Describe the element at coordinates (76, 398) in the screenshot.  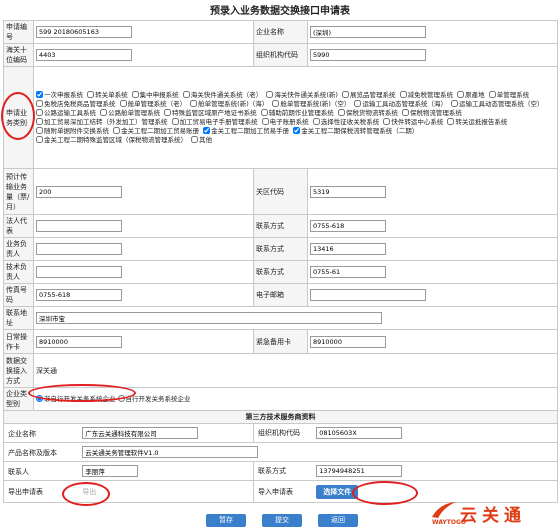
I see `dev-type-option: 非自行开发关务系统企业` at that location.